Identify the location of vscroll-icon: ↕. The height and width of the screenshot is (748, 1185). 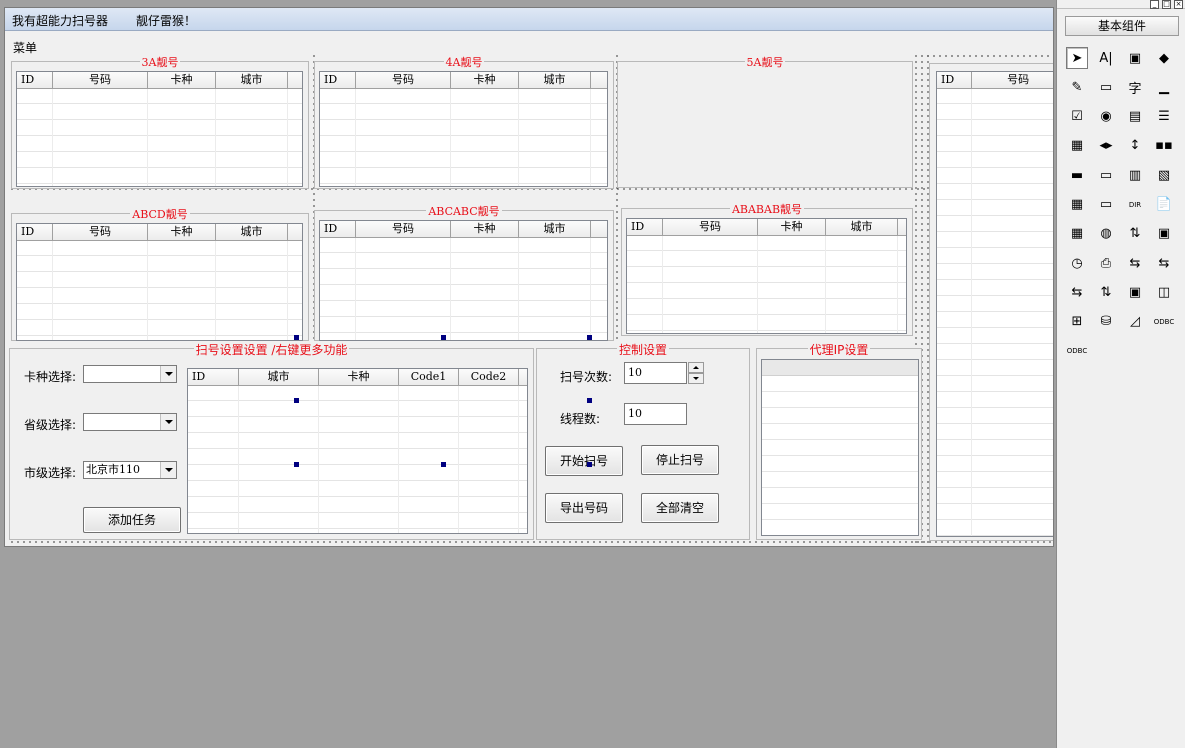
(1135, 146).